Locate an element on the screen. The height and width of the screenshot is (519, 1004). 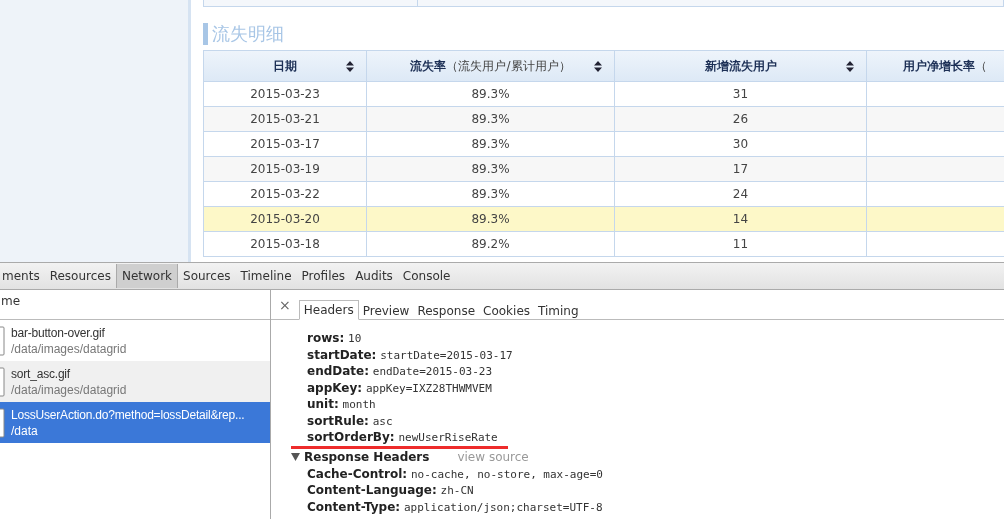
header-line: unit: month is located at coordinates (342, 404).